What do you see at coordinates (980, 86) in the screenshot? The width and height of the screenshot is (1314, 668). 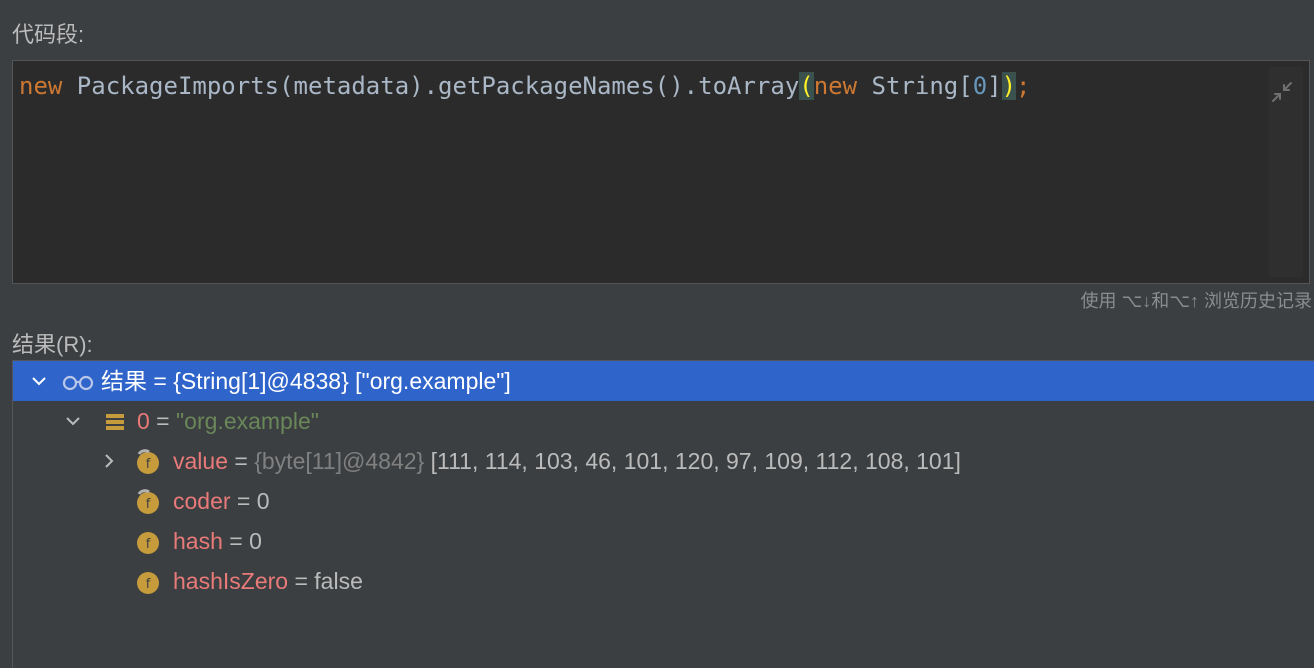 I see `code-index-number: 0` at bounding box center [980, 86].